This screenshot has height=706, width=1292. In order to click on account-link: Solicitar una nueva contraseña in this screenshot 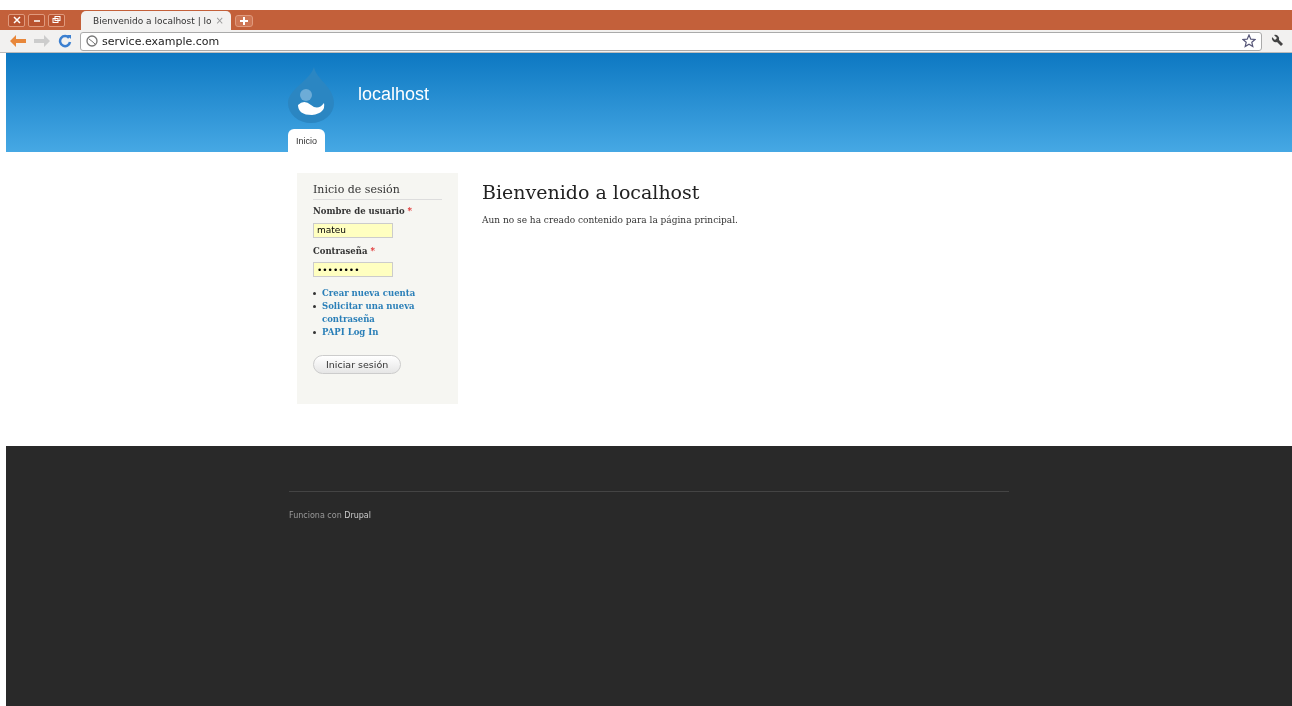, I will do `click(382, 313)`.